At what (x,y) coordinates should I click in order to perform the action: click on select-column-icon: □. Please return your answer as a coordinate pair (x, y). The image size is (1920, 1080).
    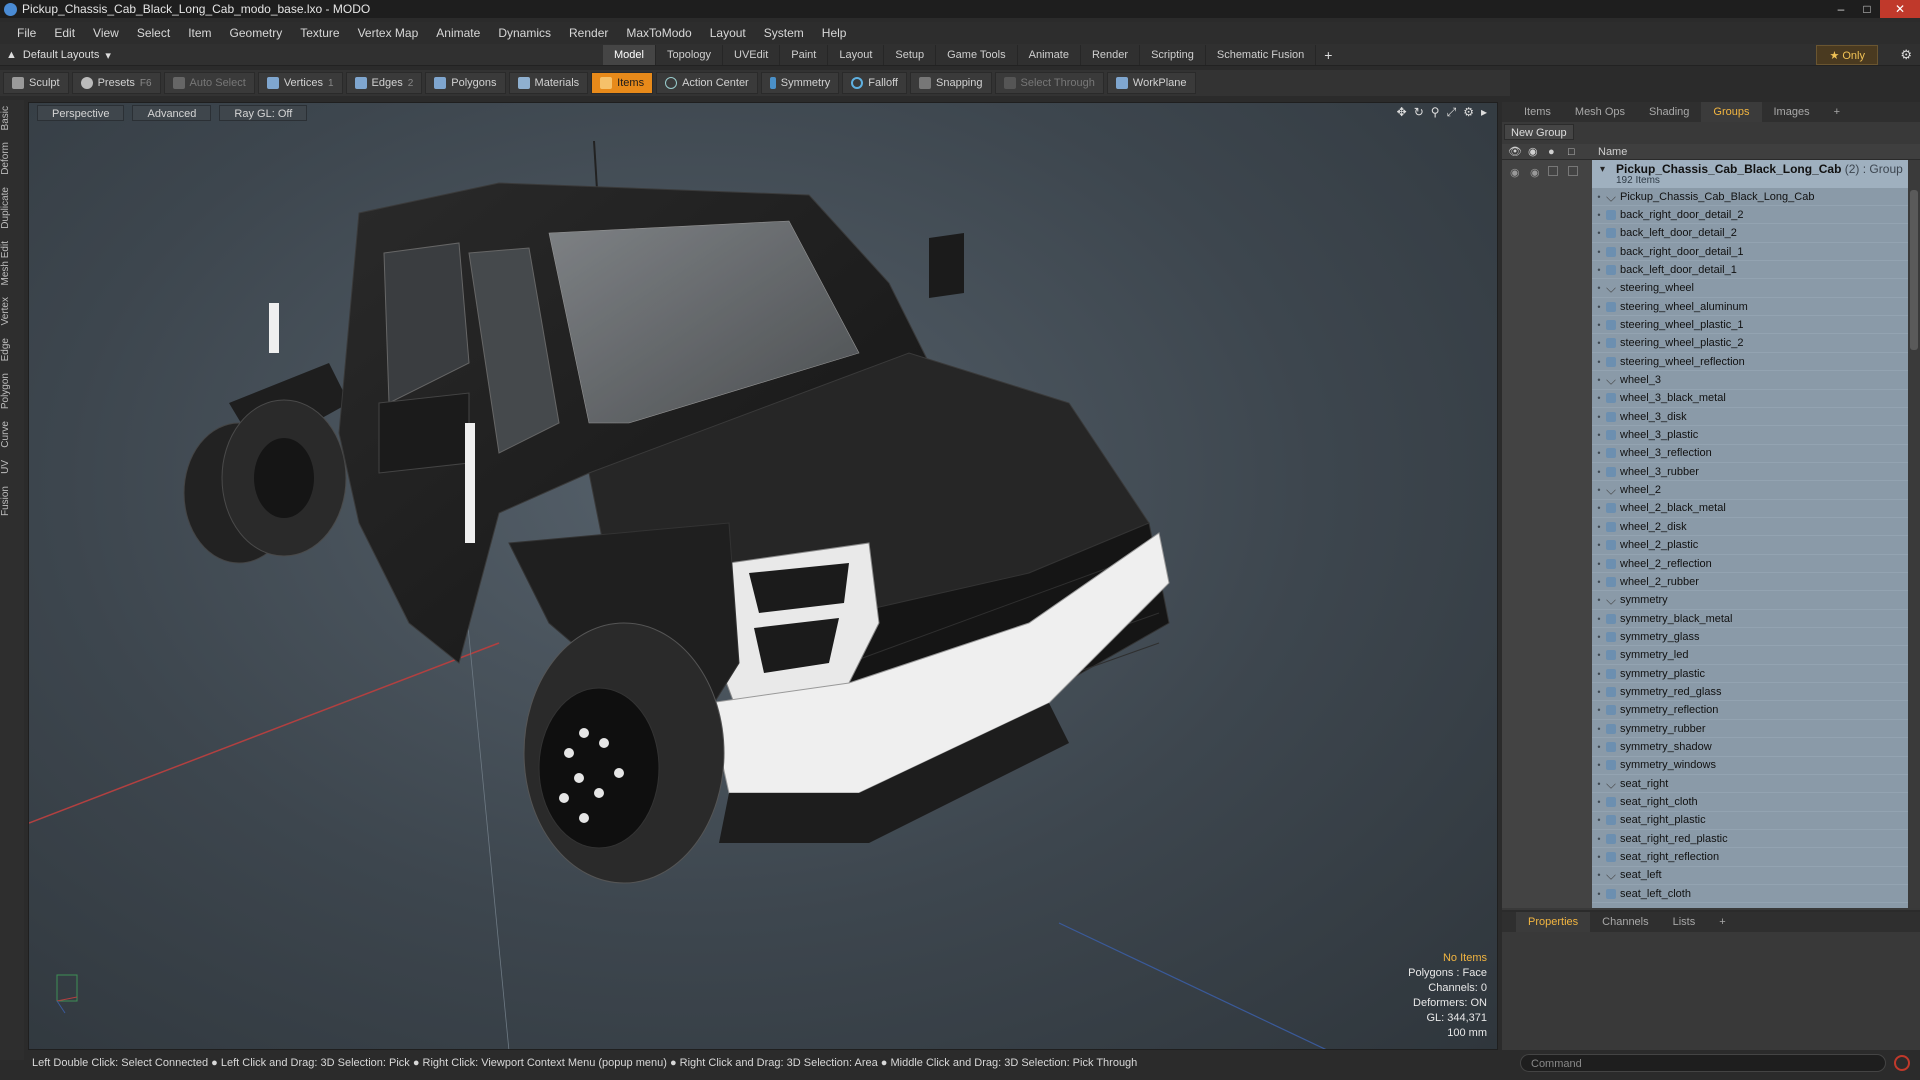
    Looking at the image, I should click on (1571, 152).